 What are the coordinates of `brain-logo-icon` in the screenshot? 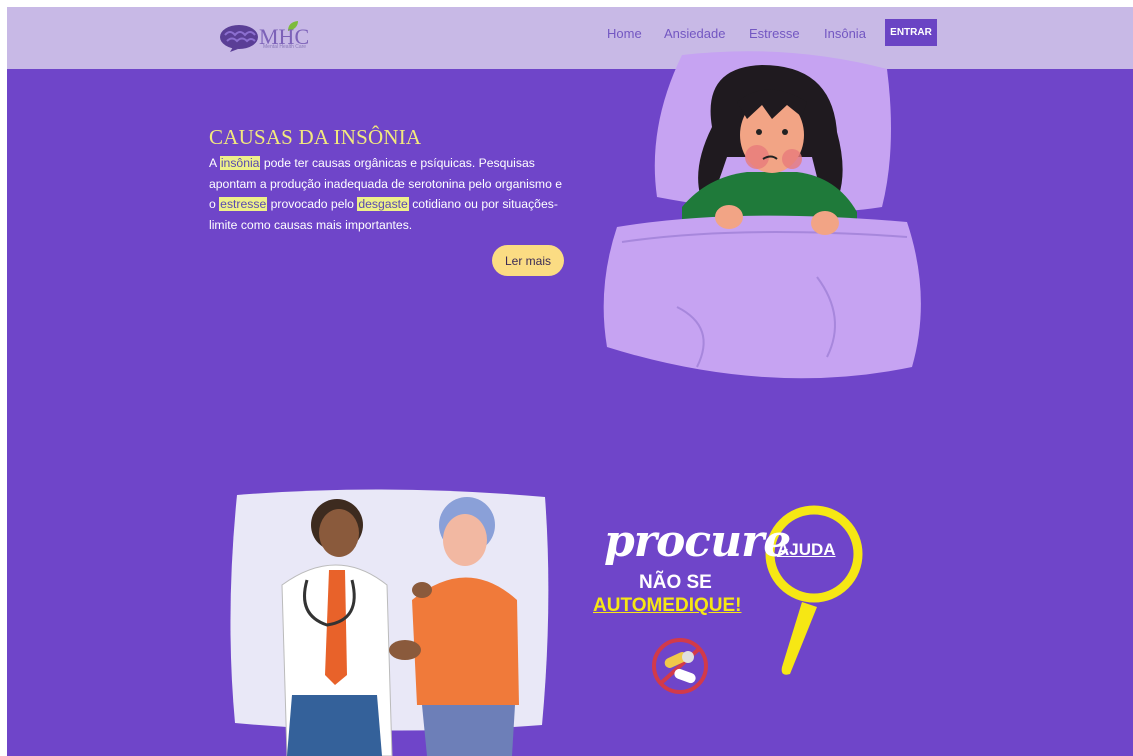 It's located at (239, 38).